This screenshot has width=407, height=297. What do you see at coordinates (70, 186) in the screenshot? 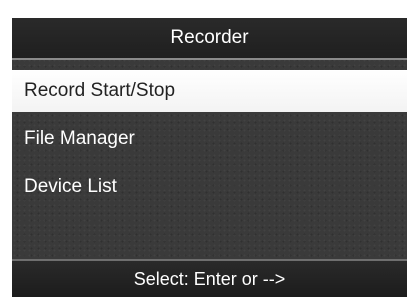
I see `menu-item-label: Device List` at bounding box center [70, 186].